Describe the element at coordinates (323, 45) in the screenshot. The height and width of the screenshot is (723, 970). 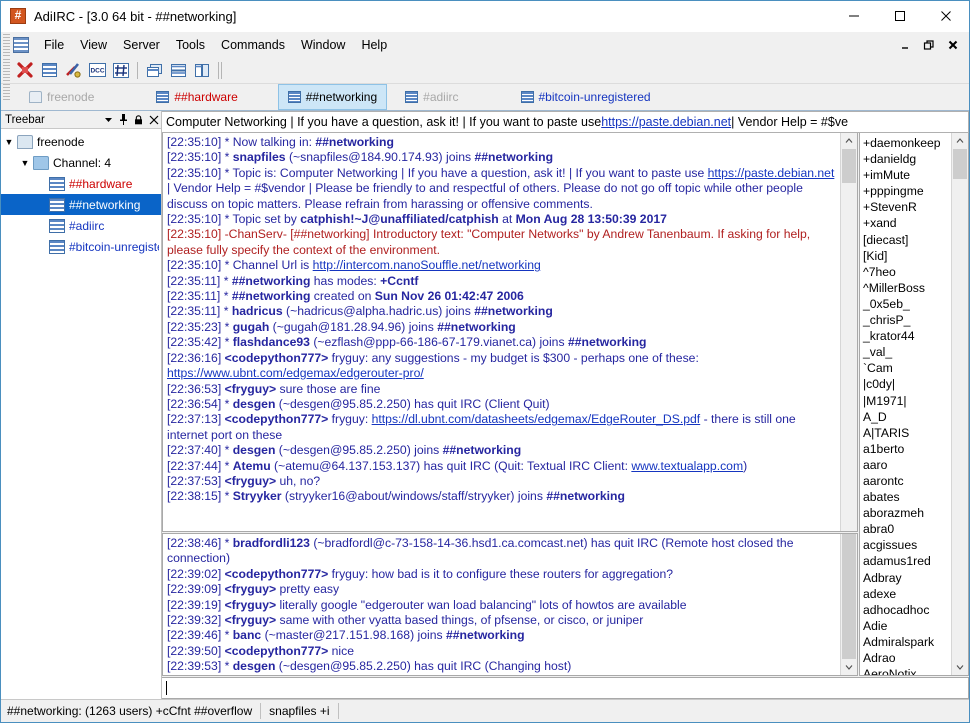
I see `menu-window: Window` at that location.